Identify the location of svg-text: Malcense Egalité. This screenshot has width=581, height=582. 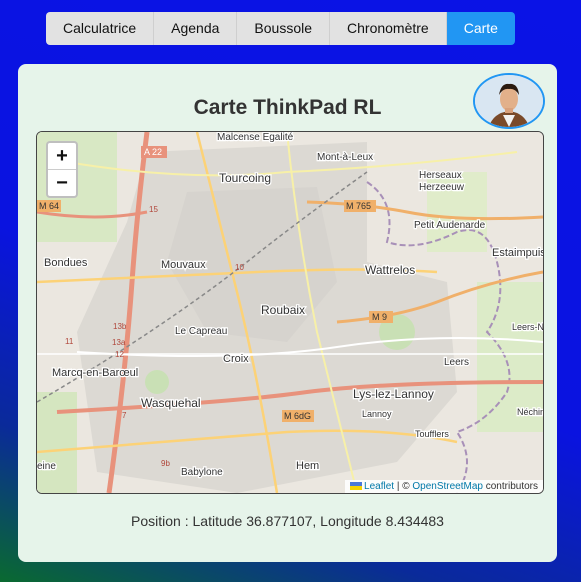
(255, 137).